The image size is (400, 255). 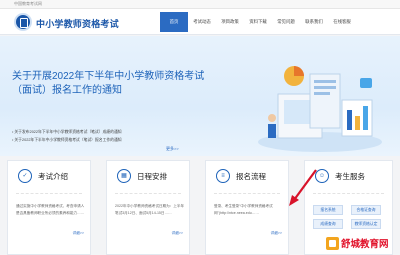 I want to click on card-title: 日程安排, so click(x=152, y=176).